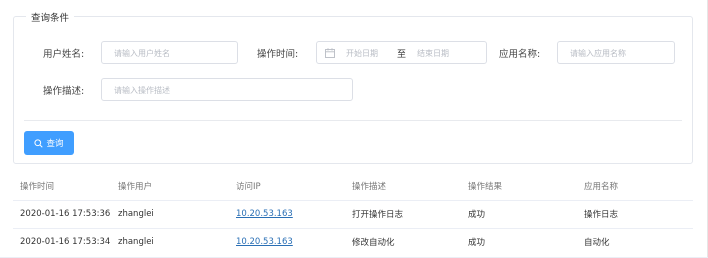  Describe the element at coordinates (170, 186) in the screenshot. I see `col-header-op-user: 操作用户` at that location.